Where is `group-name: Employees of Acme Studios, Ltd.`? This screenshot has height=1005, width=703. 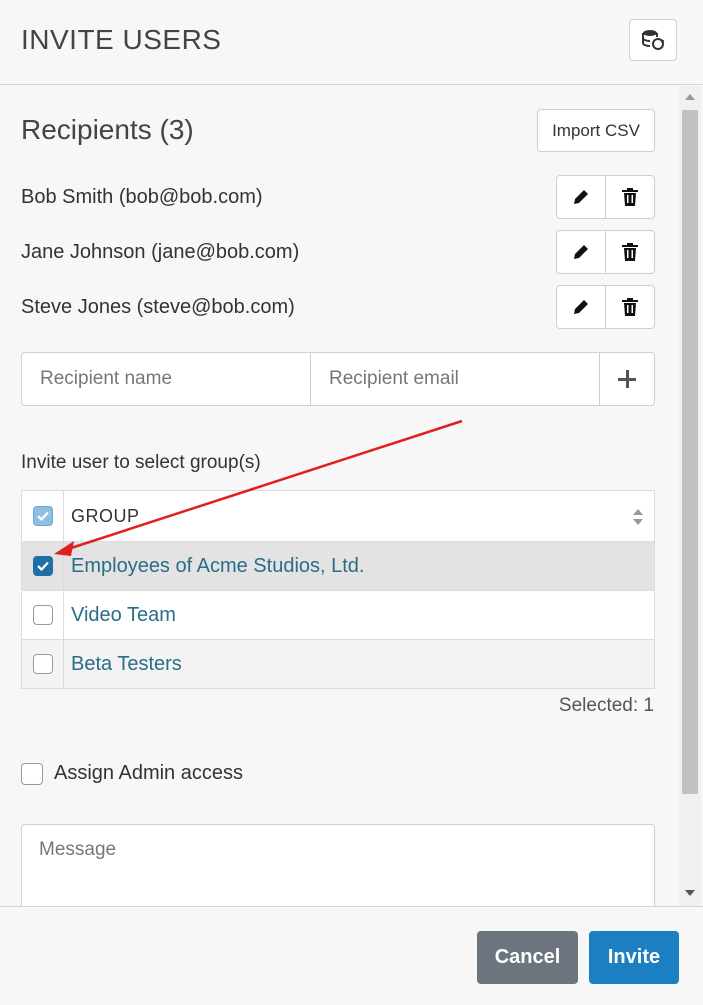 group-name: Employees of Acme Studios, Ltd. is located at coordinates (214, 566).